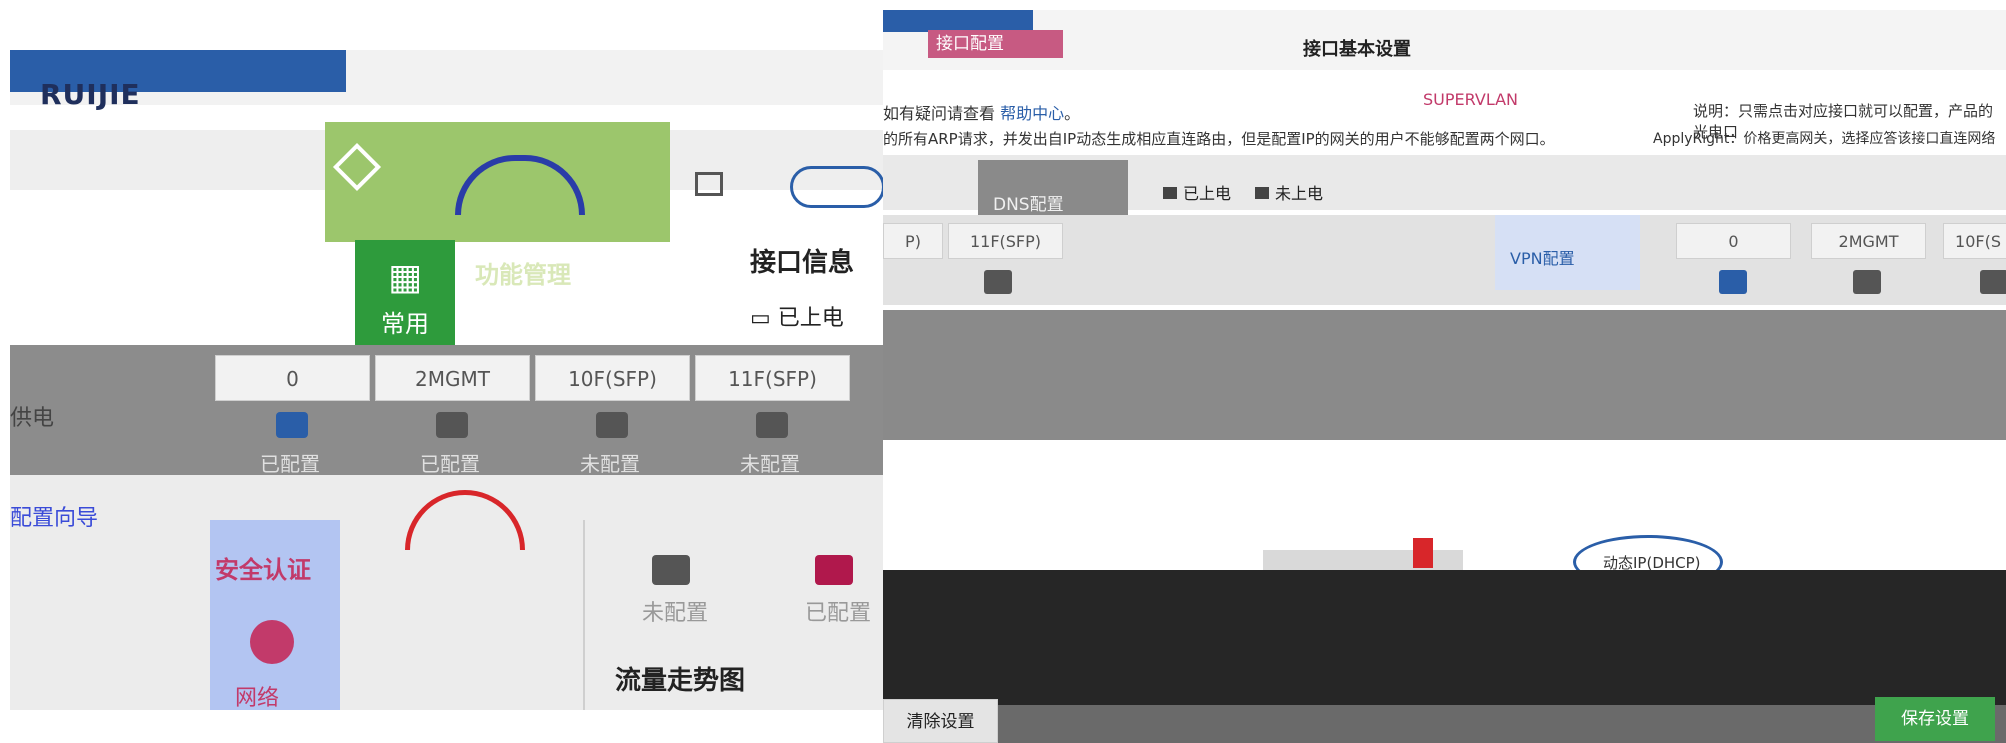 Image resolution: width=2006 pixels, height=743 pixels. What do you see at coordinates (958, 21) in the screenshot?
I see `brand-strip` at bounding box center [958, 21].